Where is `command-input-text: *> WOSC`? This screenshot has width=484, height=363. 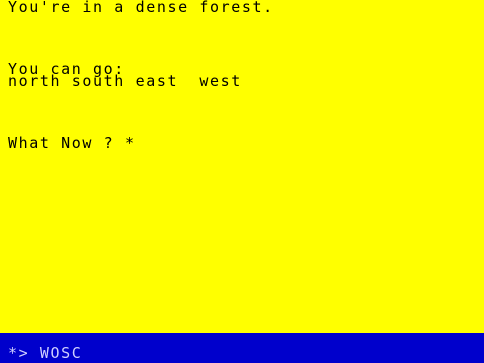
command-input-text: *> WOSC is located at coordinates (45, 353).